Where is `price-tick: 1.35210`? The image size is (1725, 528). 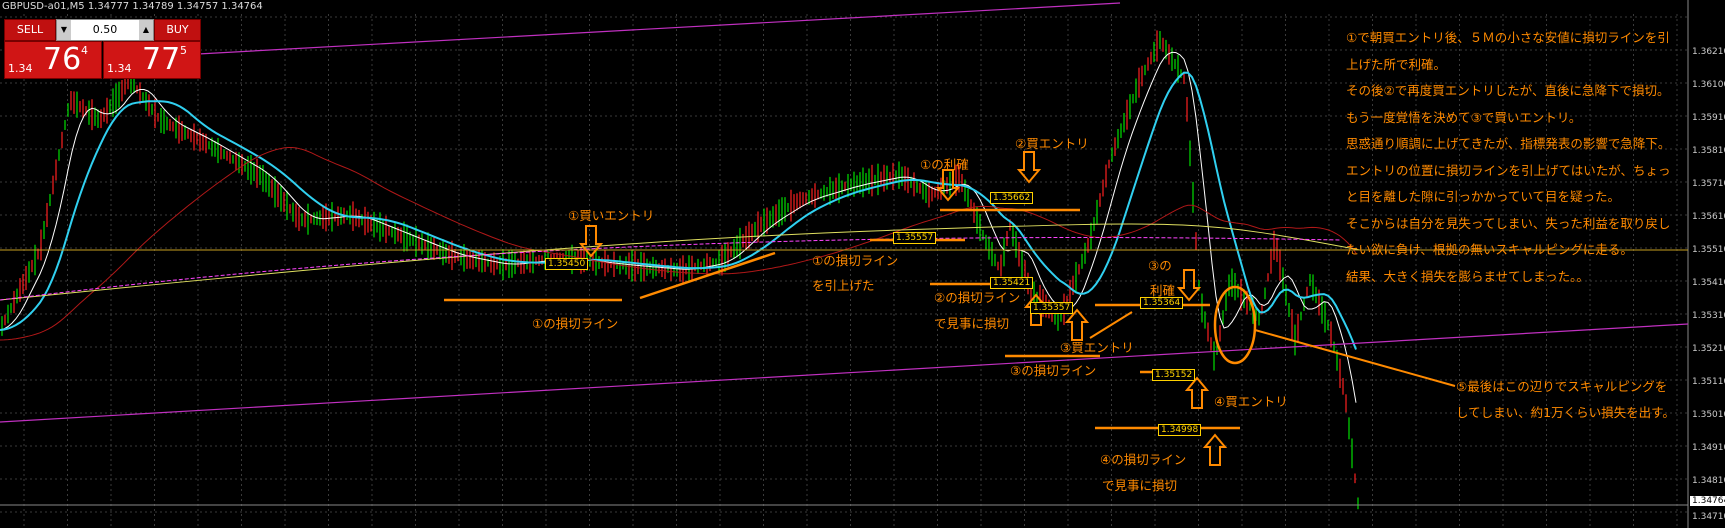 price-tick: 1.35210 is located at coordinates (1708, 349).